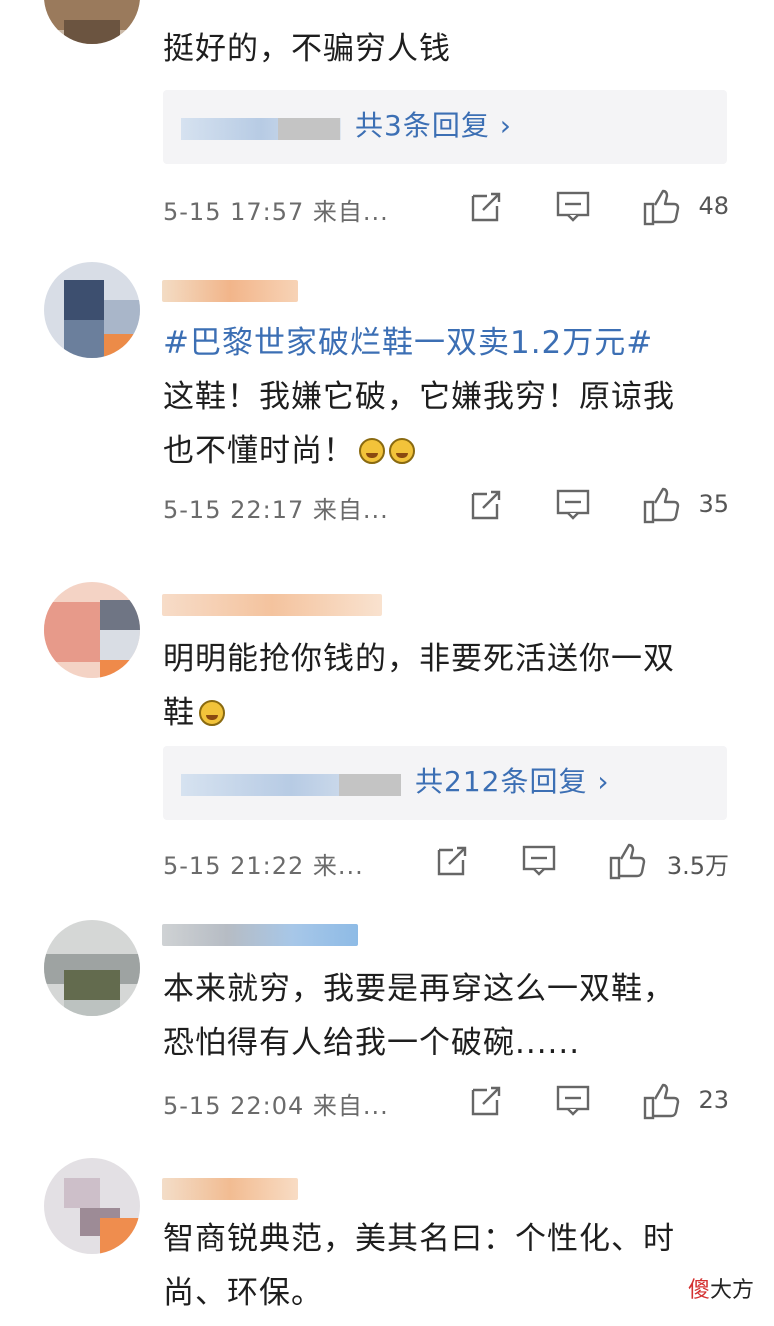 The height and width of the screenshot is (1326, 774). What do you see at coordinates (446, 506) in the screenshot?
I see `comment-meta: 5-15 22:17 来自... 35` at bounding box center [446, 506].